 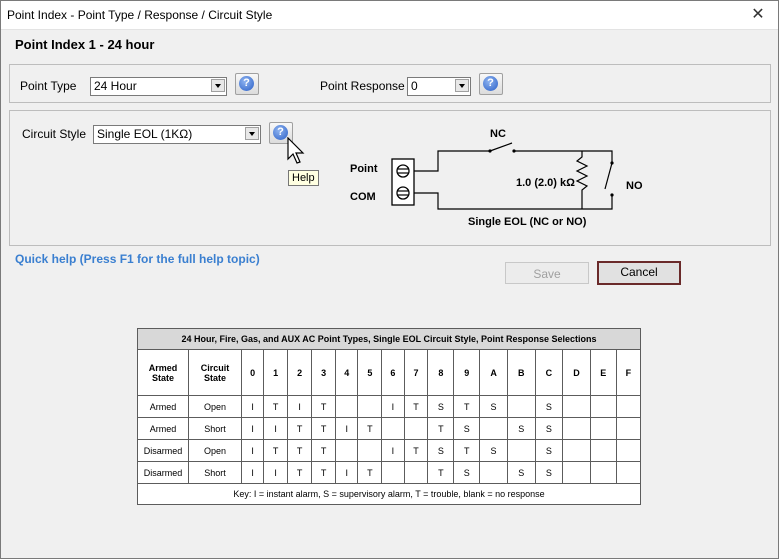 What do you see at coordinates (441, 372) in the screenshot?
I see `table-header: 8` at bounding box center [441, 372].